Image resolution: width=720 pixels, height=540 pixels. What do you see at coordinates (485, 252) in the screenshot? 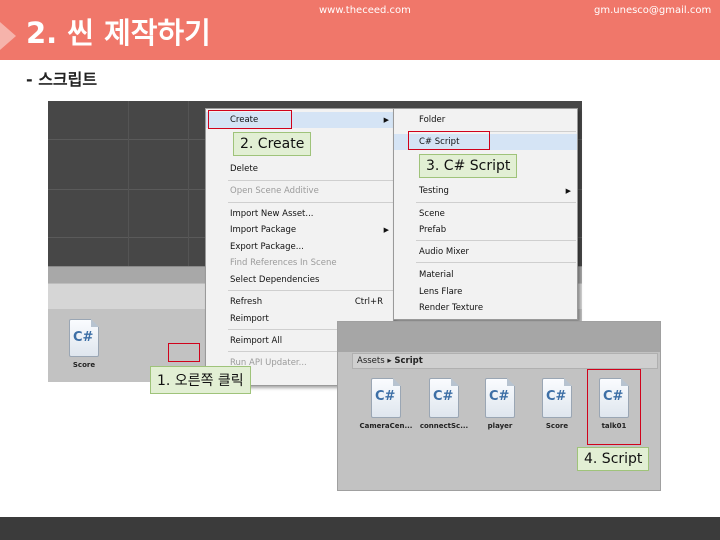
I see `menu-item-audio-mixer: Audio Mixer` at bounding box center [485, 252].